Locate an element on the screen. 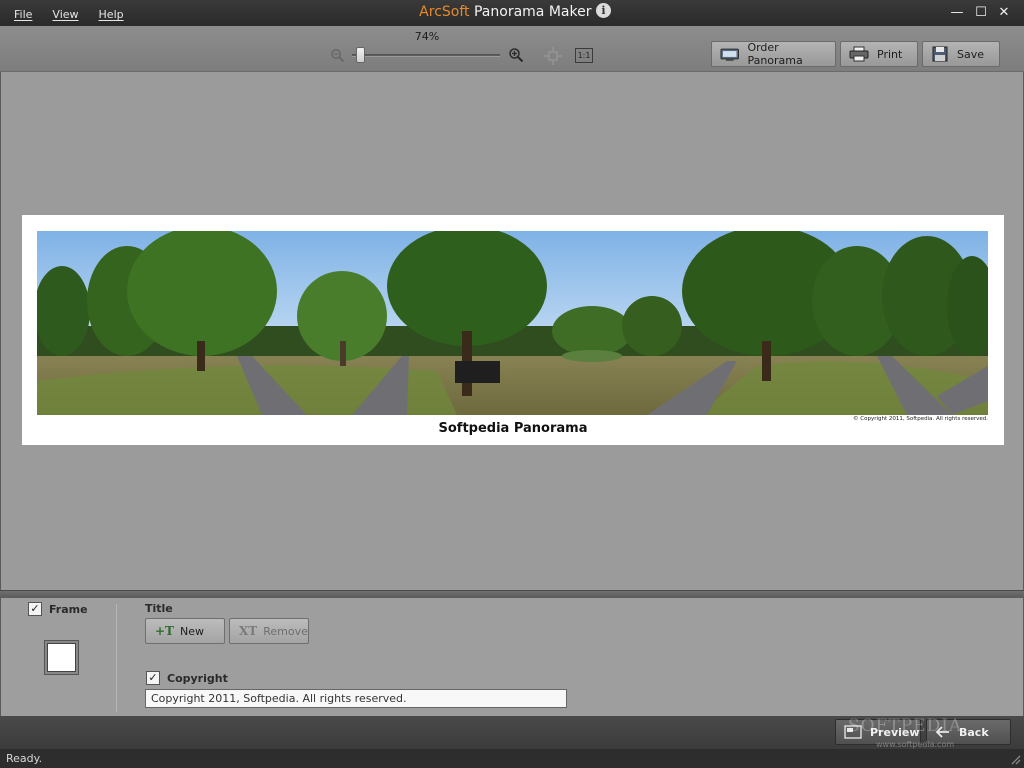  title-section-label: Title is located at coordinates (159, 608).